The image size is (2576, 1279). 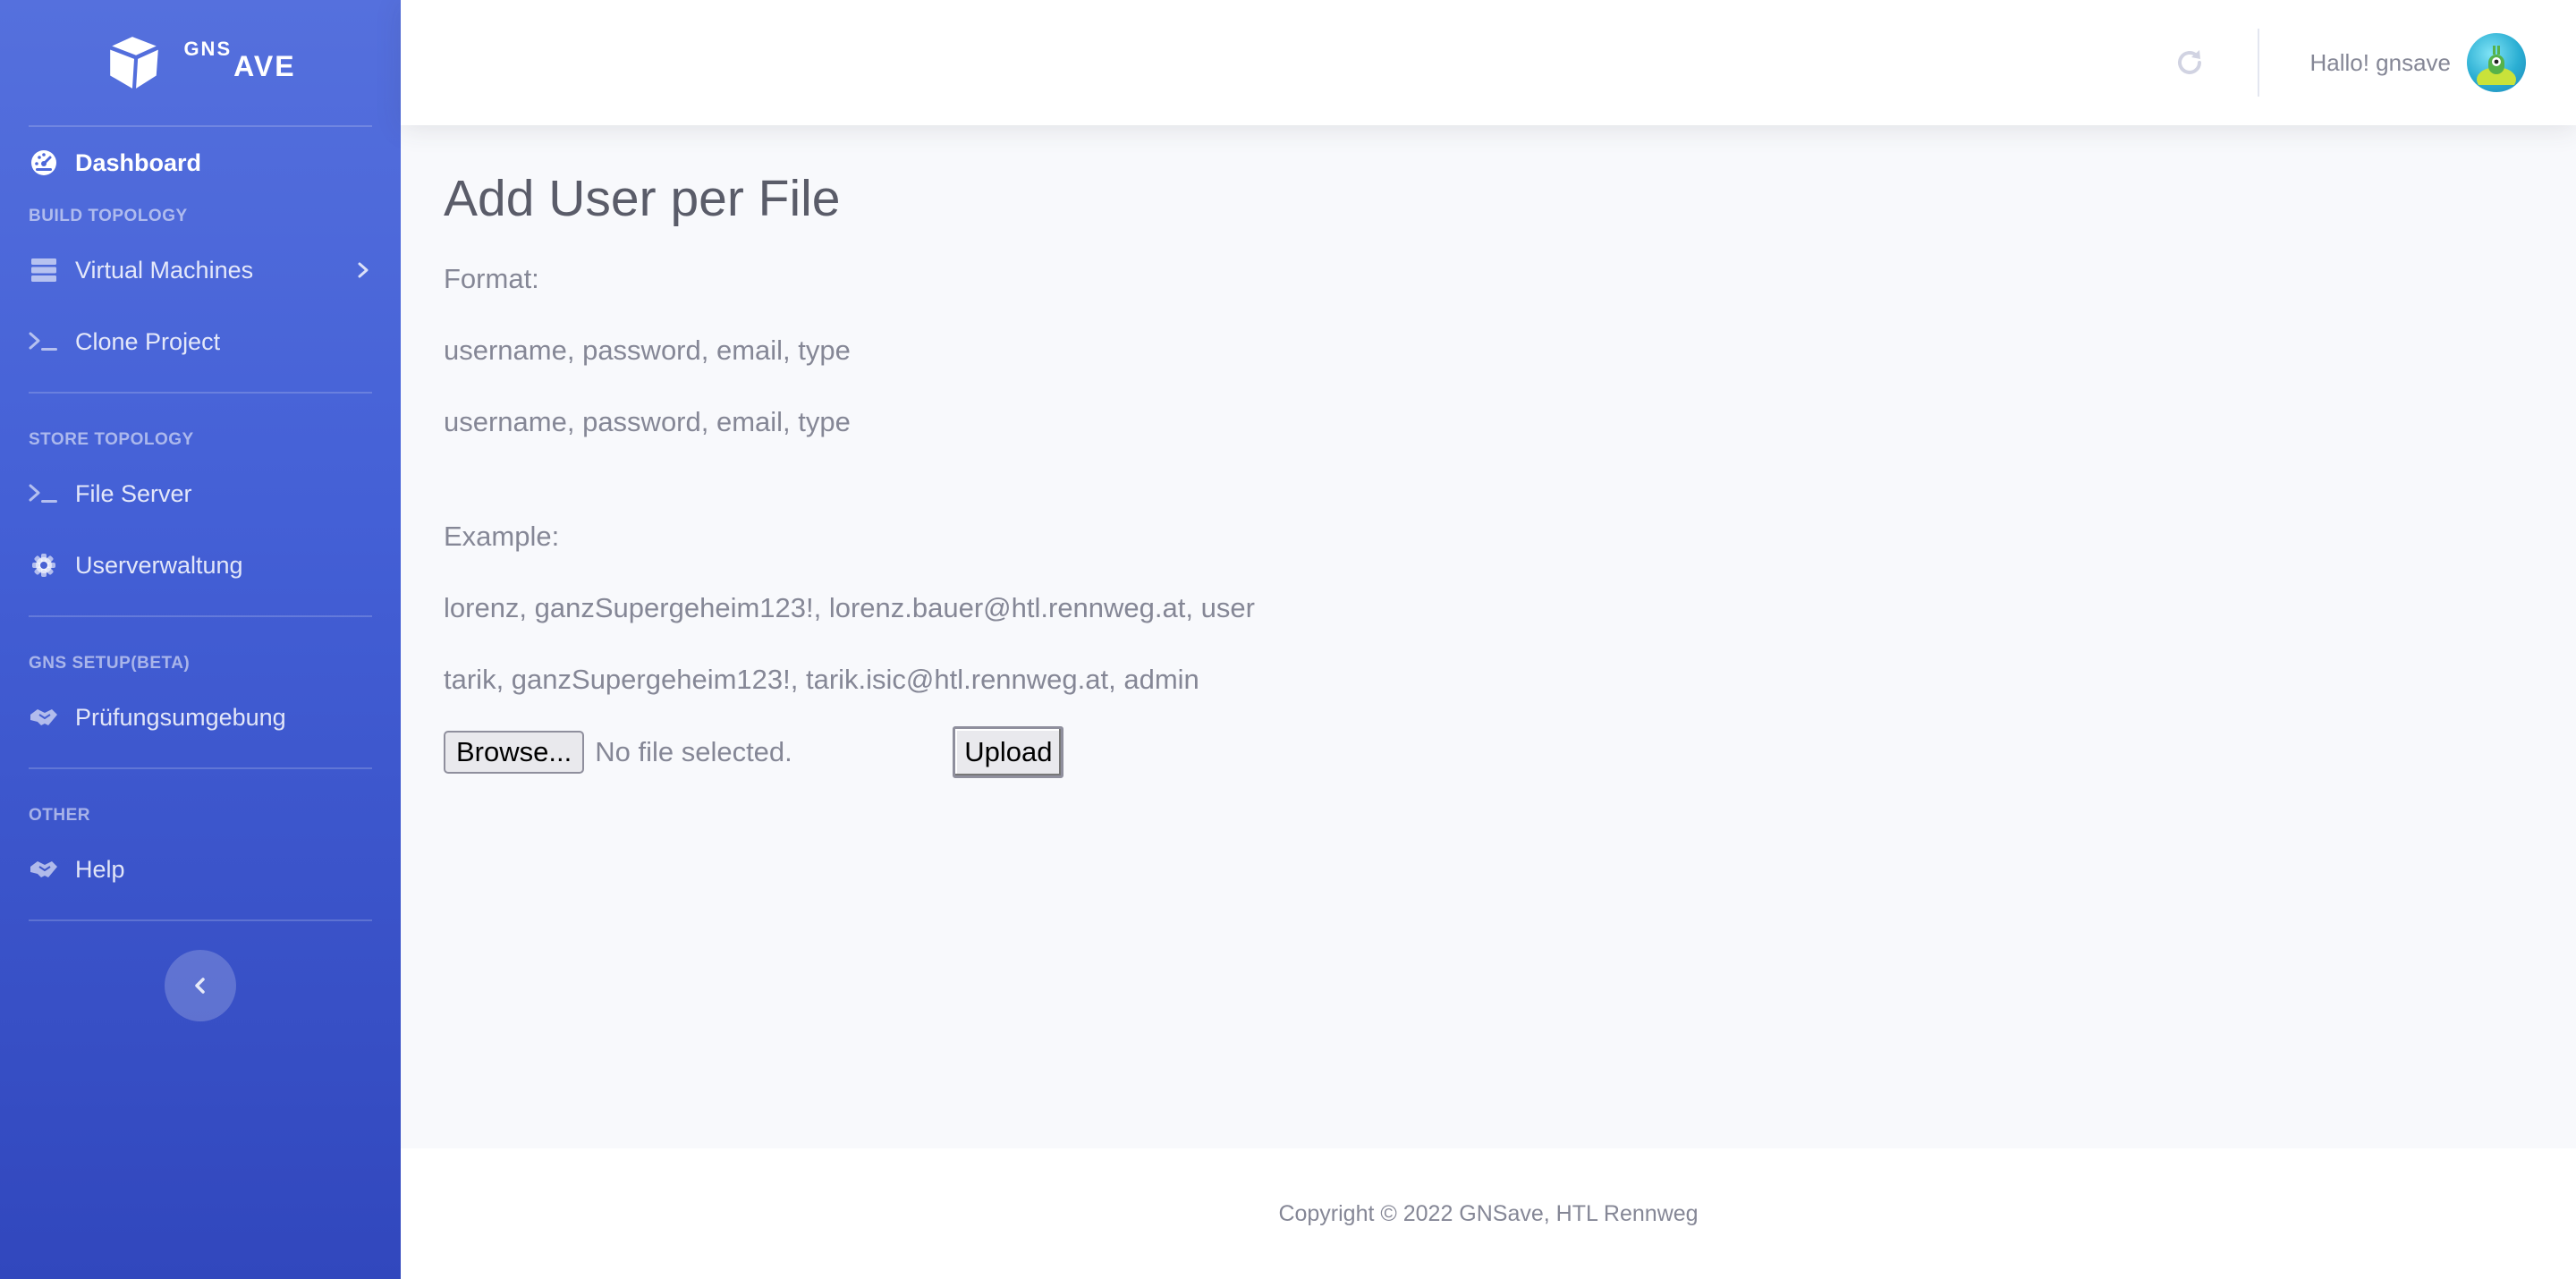 I want to click on copyright-text: Copyright © 2022 GNSave, HTL Rennweg, so click(x=1488, y=1213).